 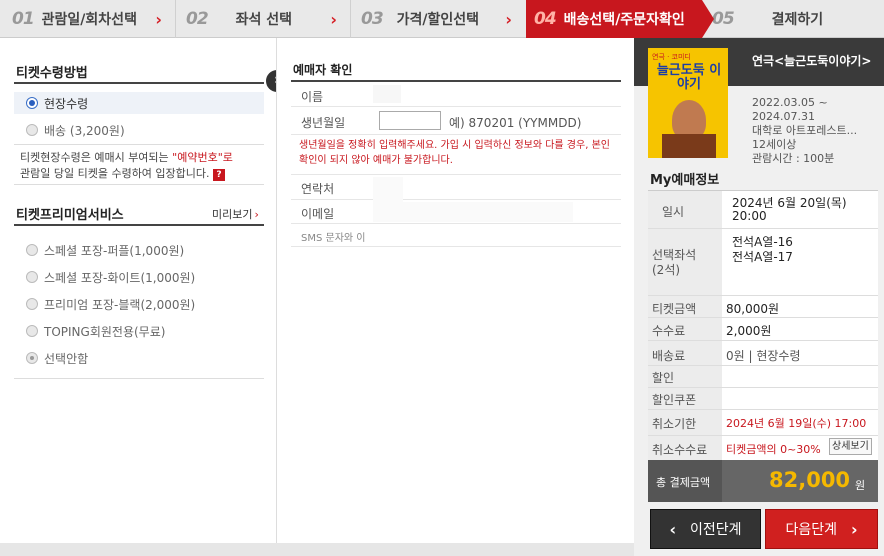 I want to click on runtime: 관람시간 : 100분, so click(x=793, y=158).